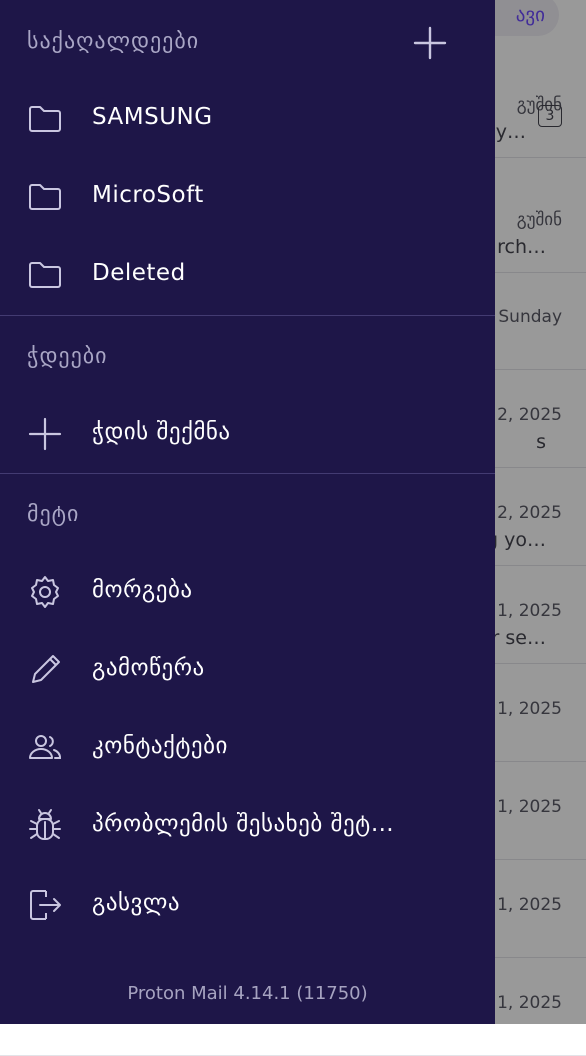 The width and height of the screenshot is (586, 1056). I want to click on menu-item-label: მორგება, so click(142, 590).